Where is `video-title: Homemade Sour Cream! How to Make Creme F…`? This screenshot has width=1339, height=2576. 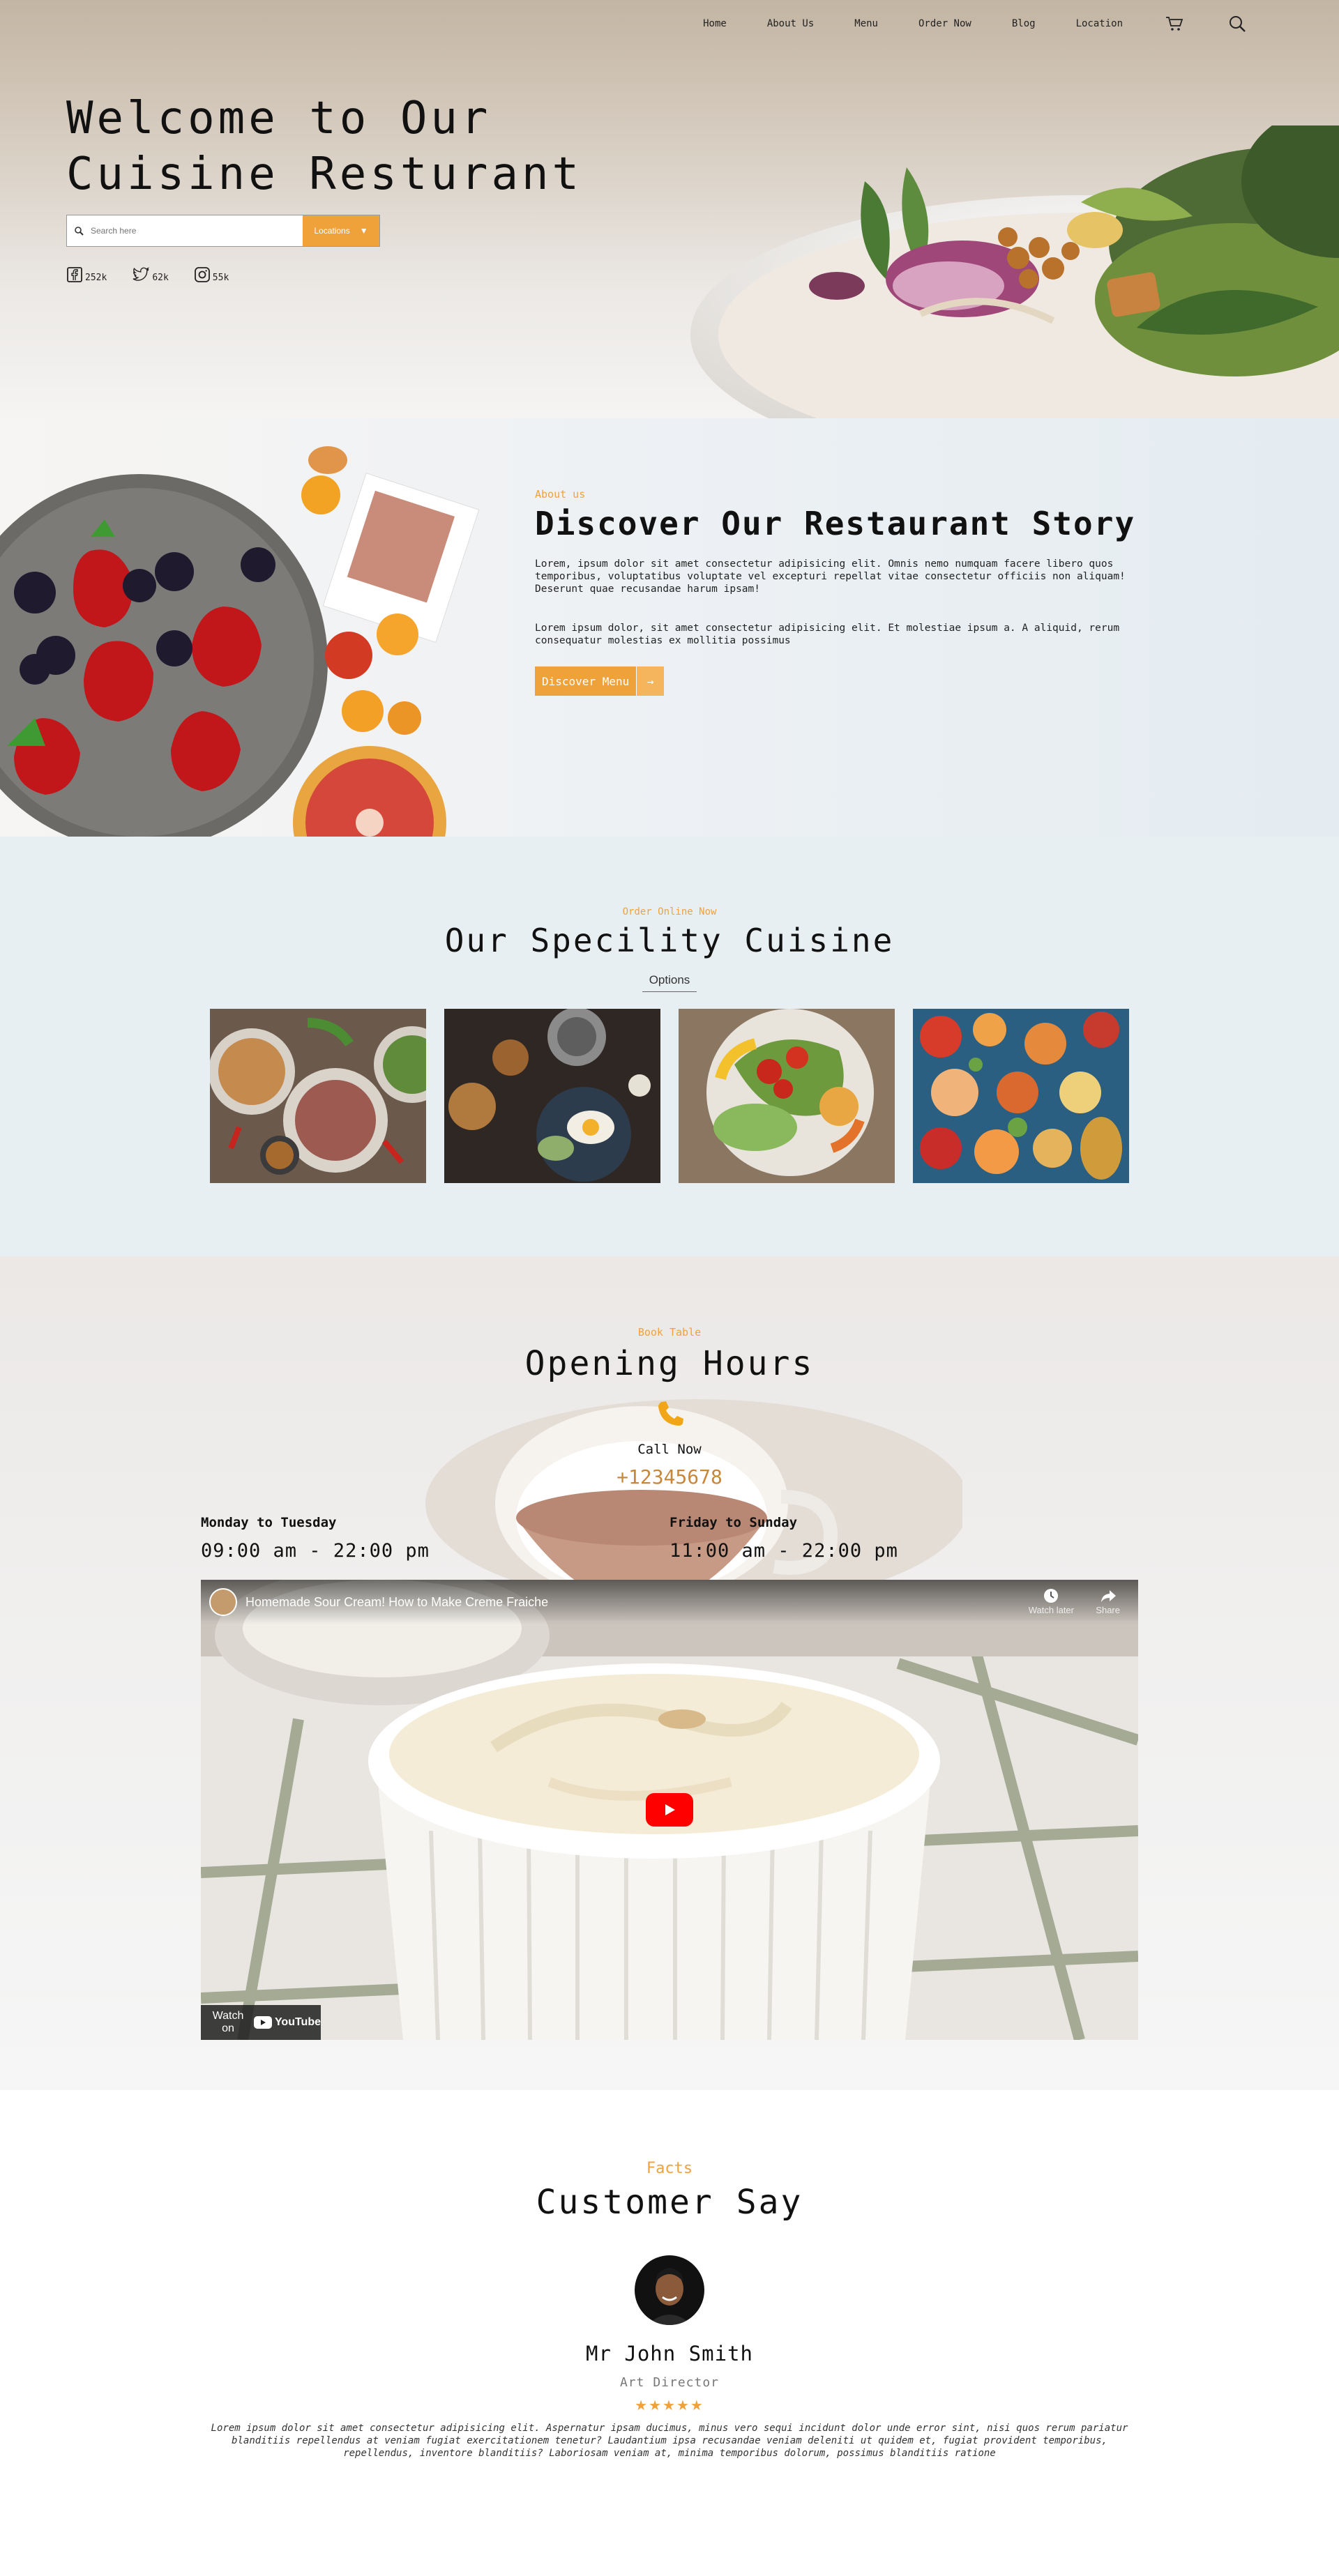
video-title: Homemade Sour Cream! How to Make Creme F… is located at coordinates (396, 1602).